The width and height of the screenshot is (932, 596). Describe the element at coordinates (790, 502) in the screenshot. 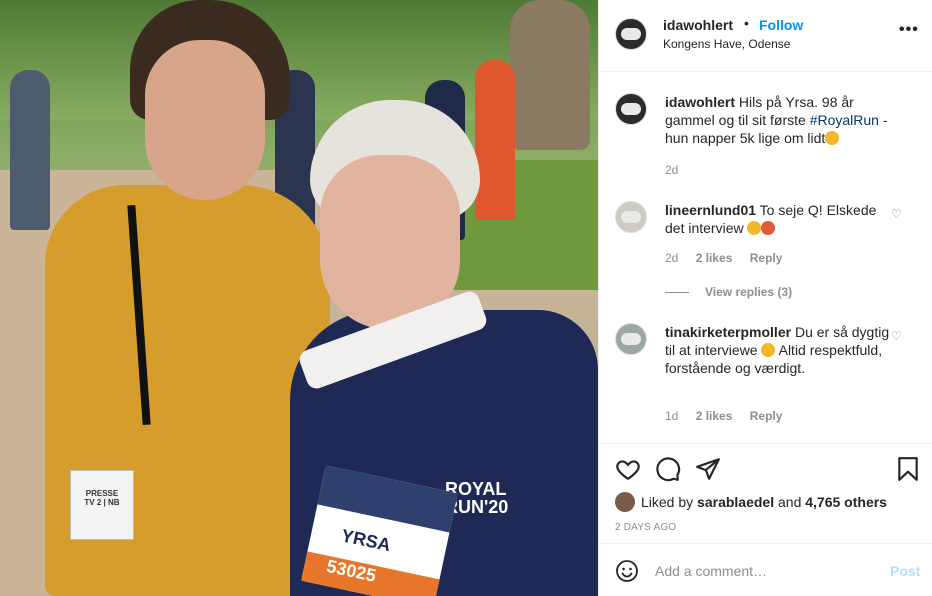

I see `likes-and: and` at that location.